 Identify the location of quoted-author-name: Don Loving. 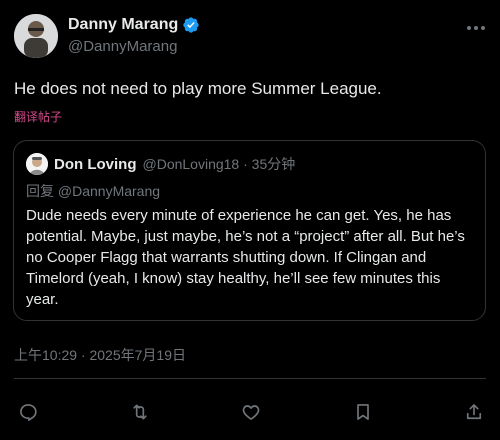
(95, 164).